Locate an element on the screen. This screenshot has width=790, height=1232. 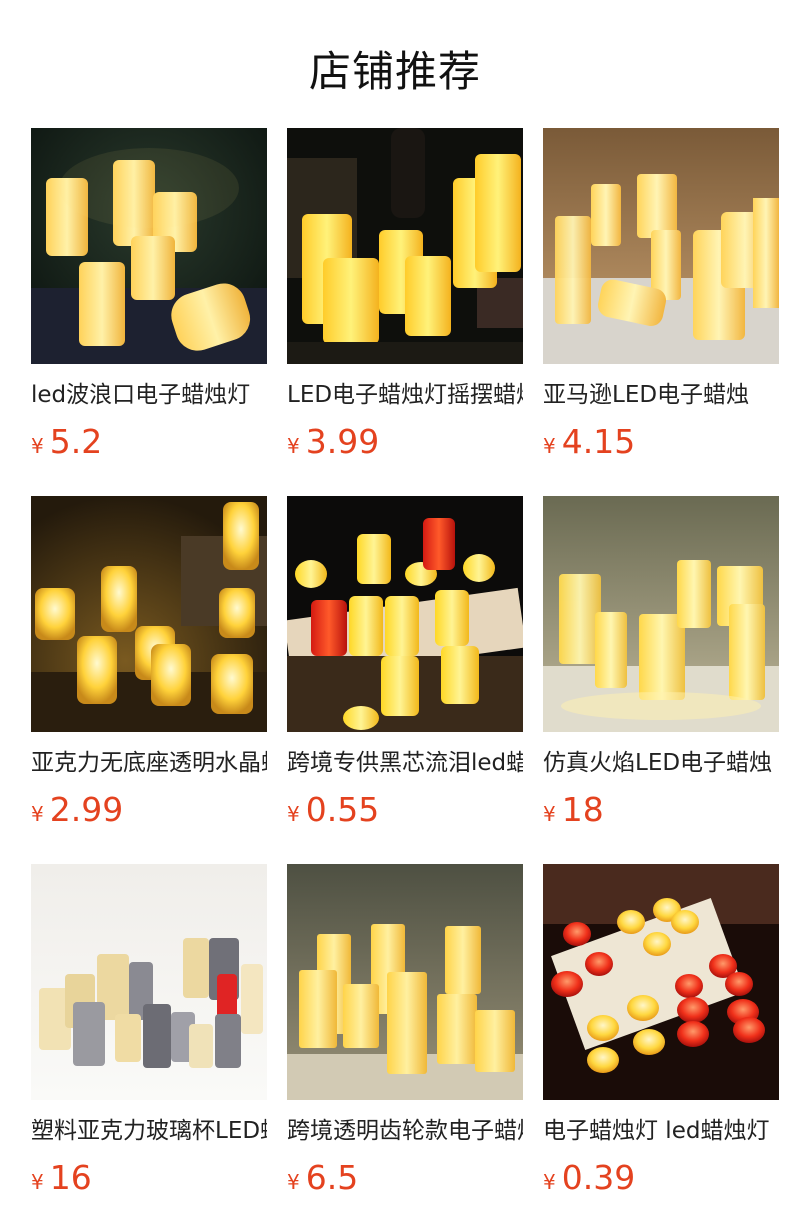
product-card: 亚克力无底座透明水晶蜡烛 ¥2.99 is located at coordinates (149, 666).